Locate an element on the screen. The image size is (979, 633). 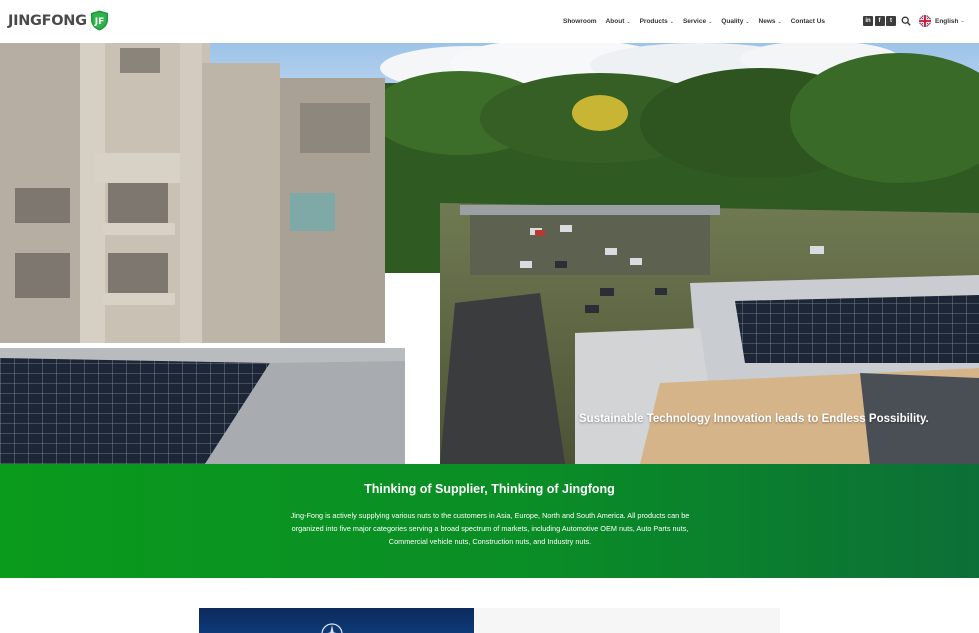
nav-contact-us: Contact Us is located at coordinates (808, 21).